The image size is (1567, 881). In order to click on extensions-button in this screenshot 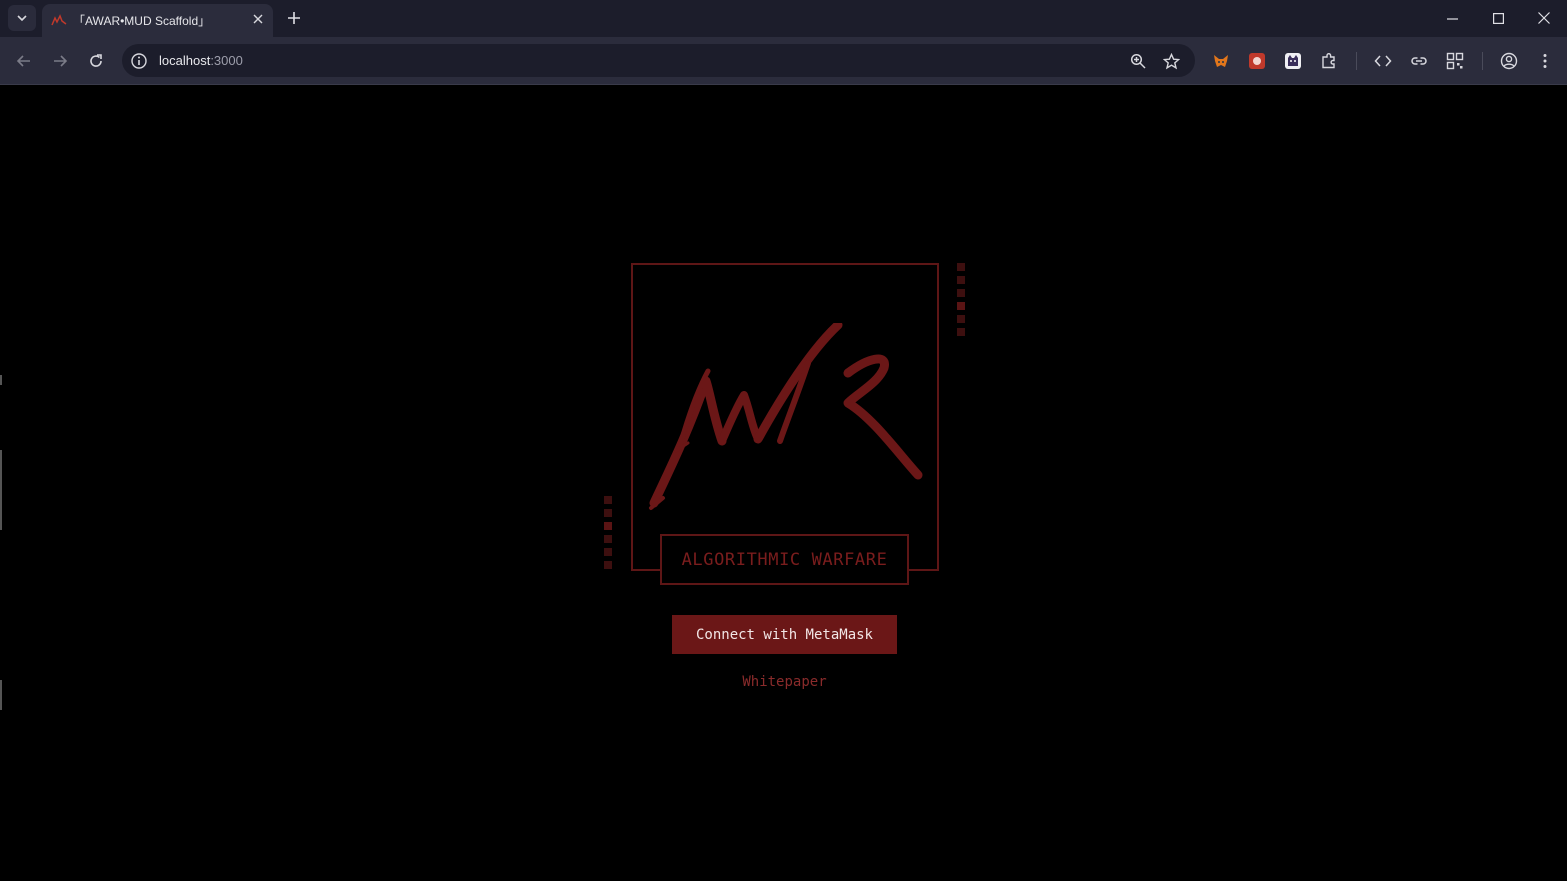, I will do `click(1329, 61)`.